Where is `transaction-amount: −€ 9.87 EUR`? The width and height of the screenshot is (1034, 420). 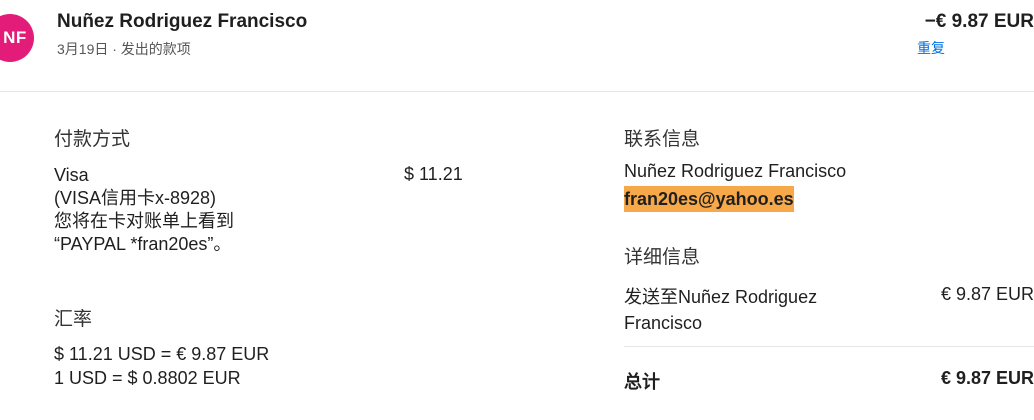 transaction-amount: −€ 9.87 EUR is located at coordinates (979, 21).